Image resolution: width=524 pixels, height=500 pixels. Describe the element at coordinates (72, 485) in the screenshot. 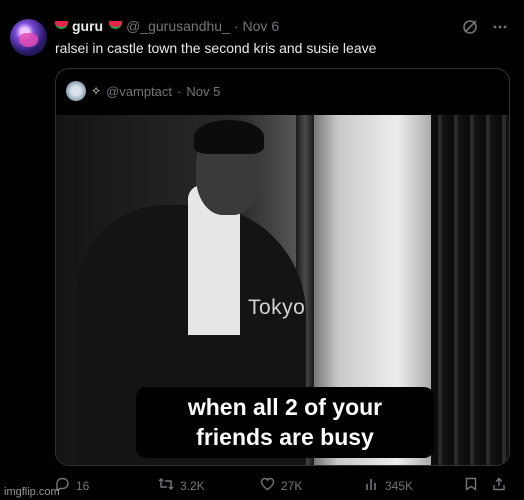

I see `reply-button: 16` at that location.